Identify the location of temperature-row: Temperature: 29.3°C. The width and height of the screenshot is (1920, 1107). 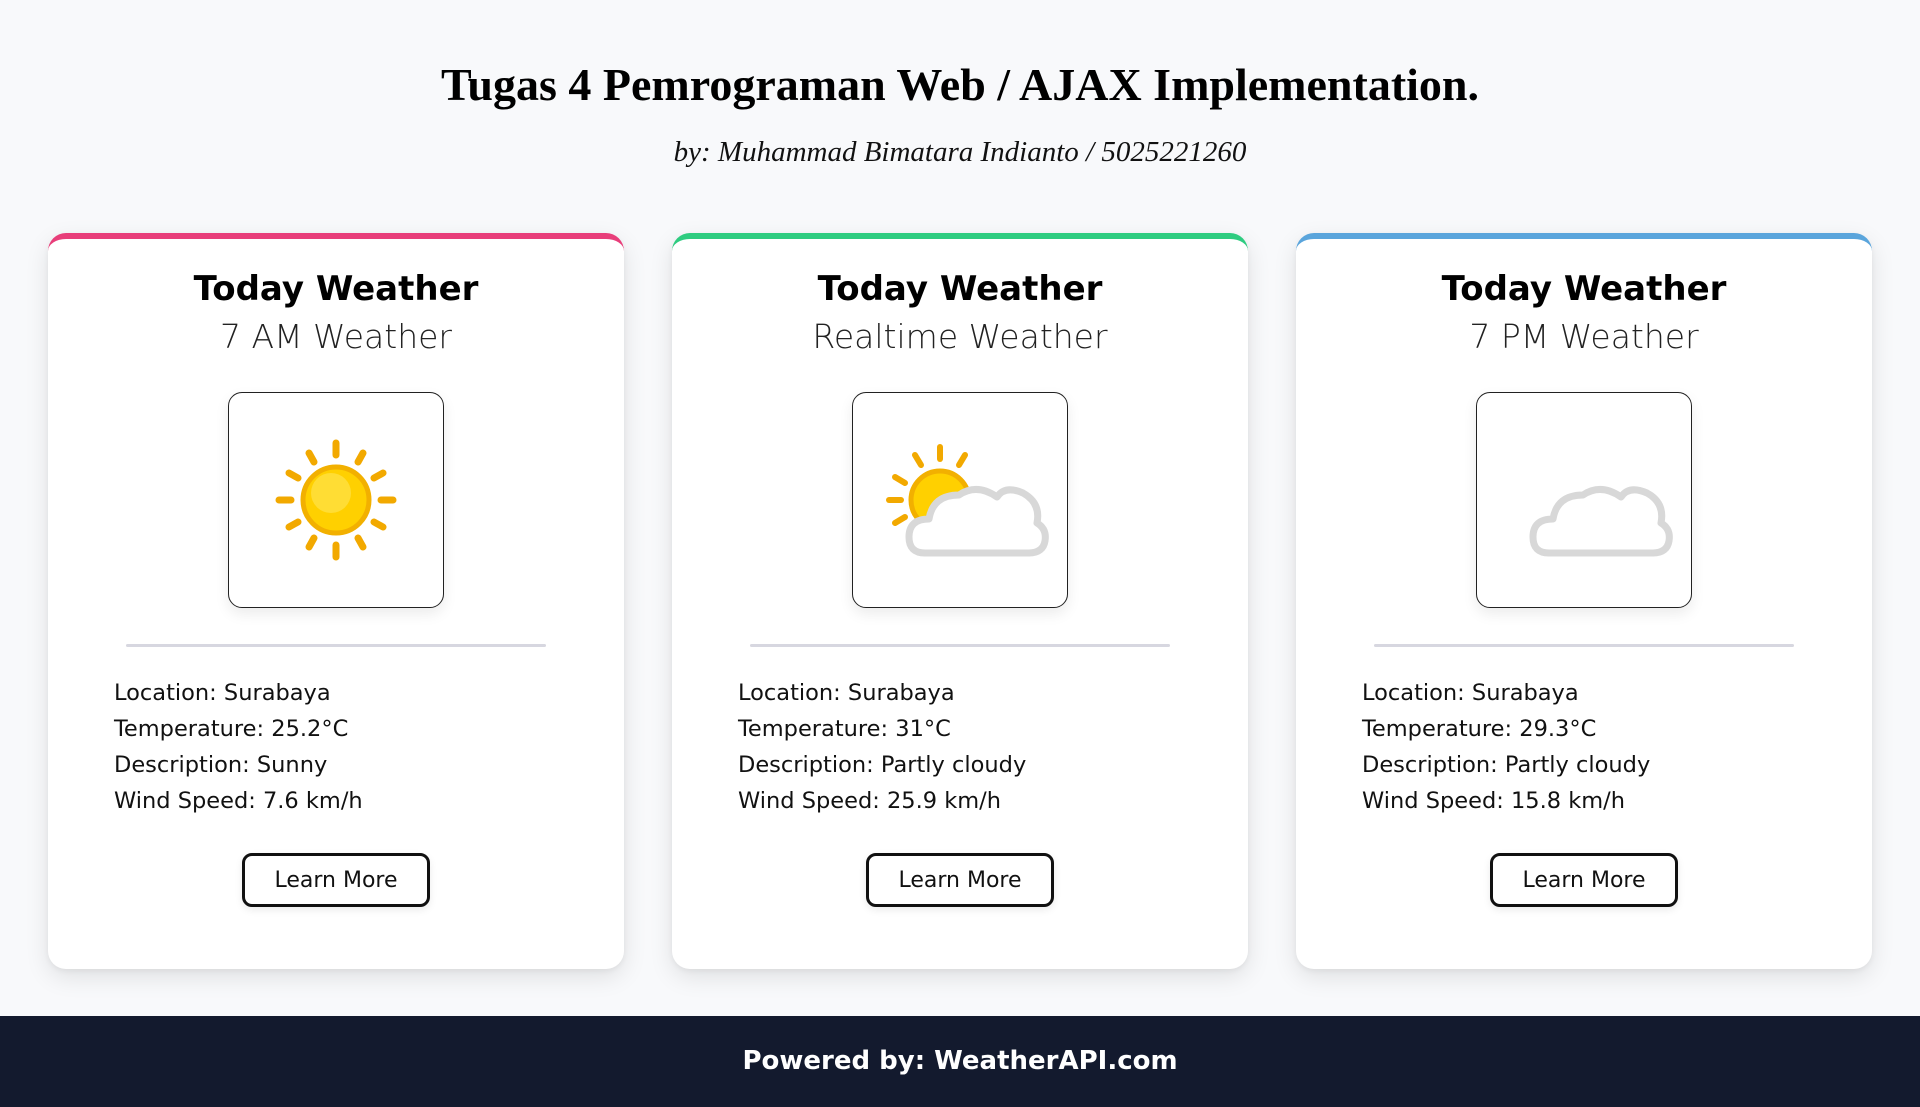
(1592, 729).